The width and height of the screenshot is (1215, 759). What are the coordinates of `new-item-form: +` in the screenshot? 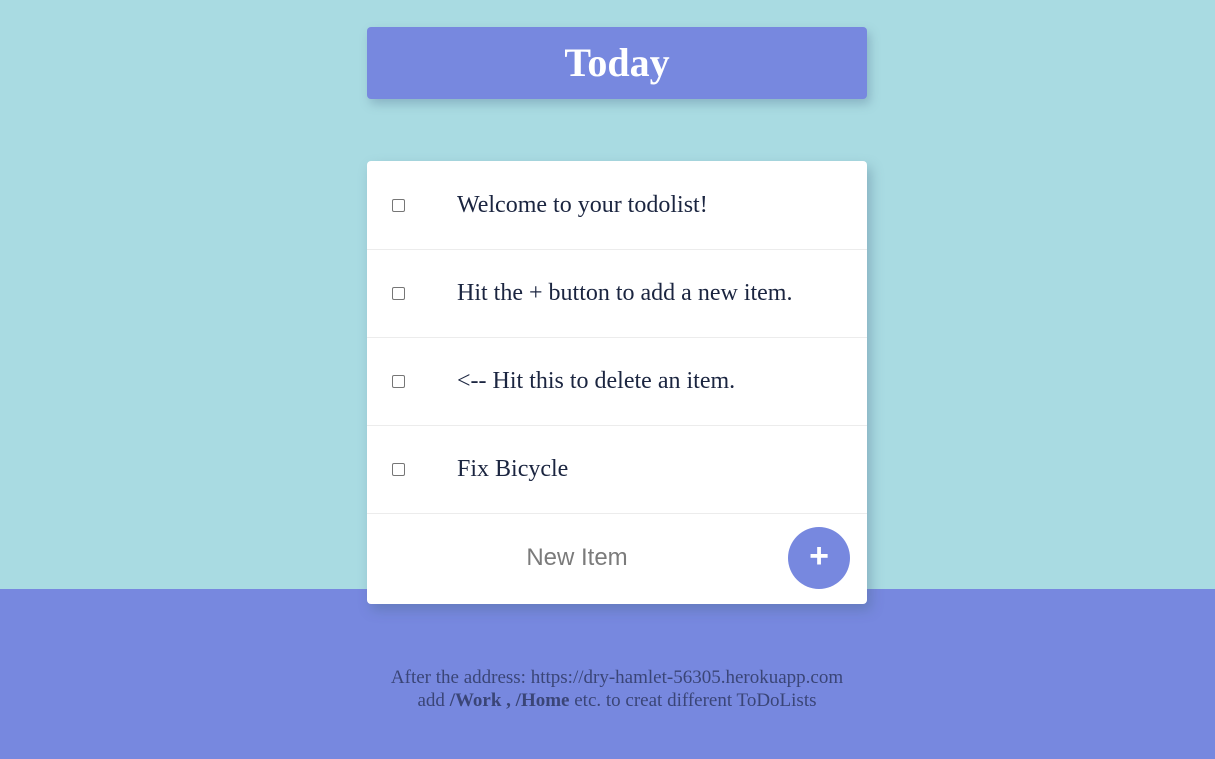 It's located at (617, 558).